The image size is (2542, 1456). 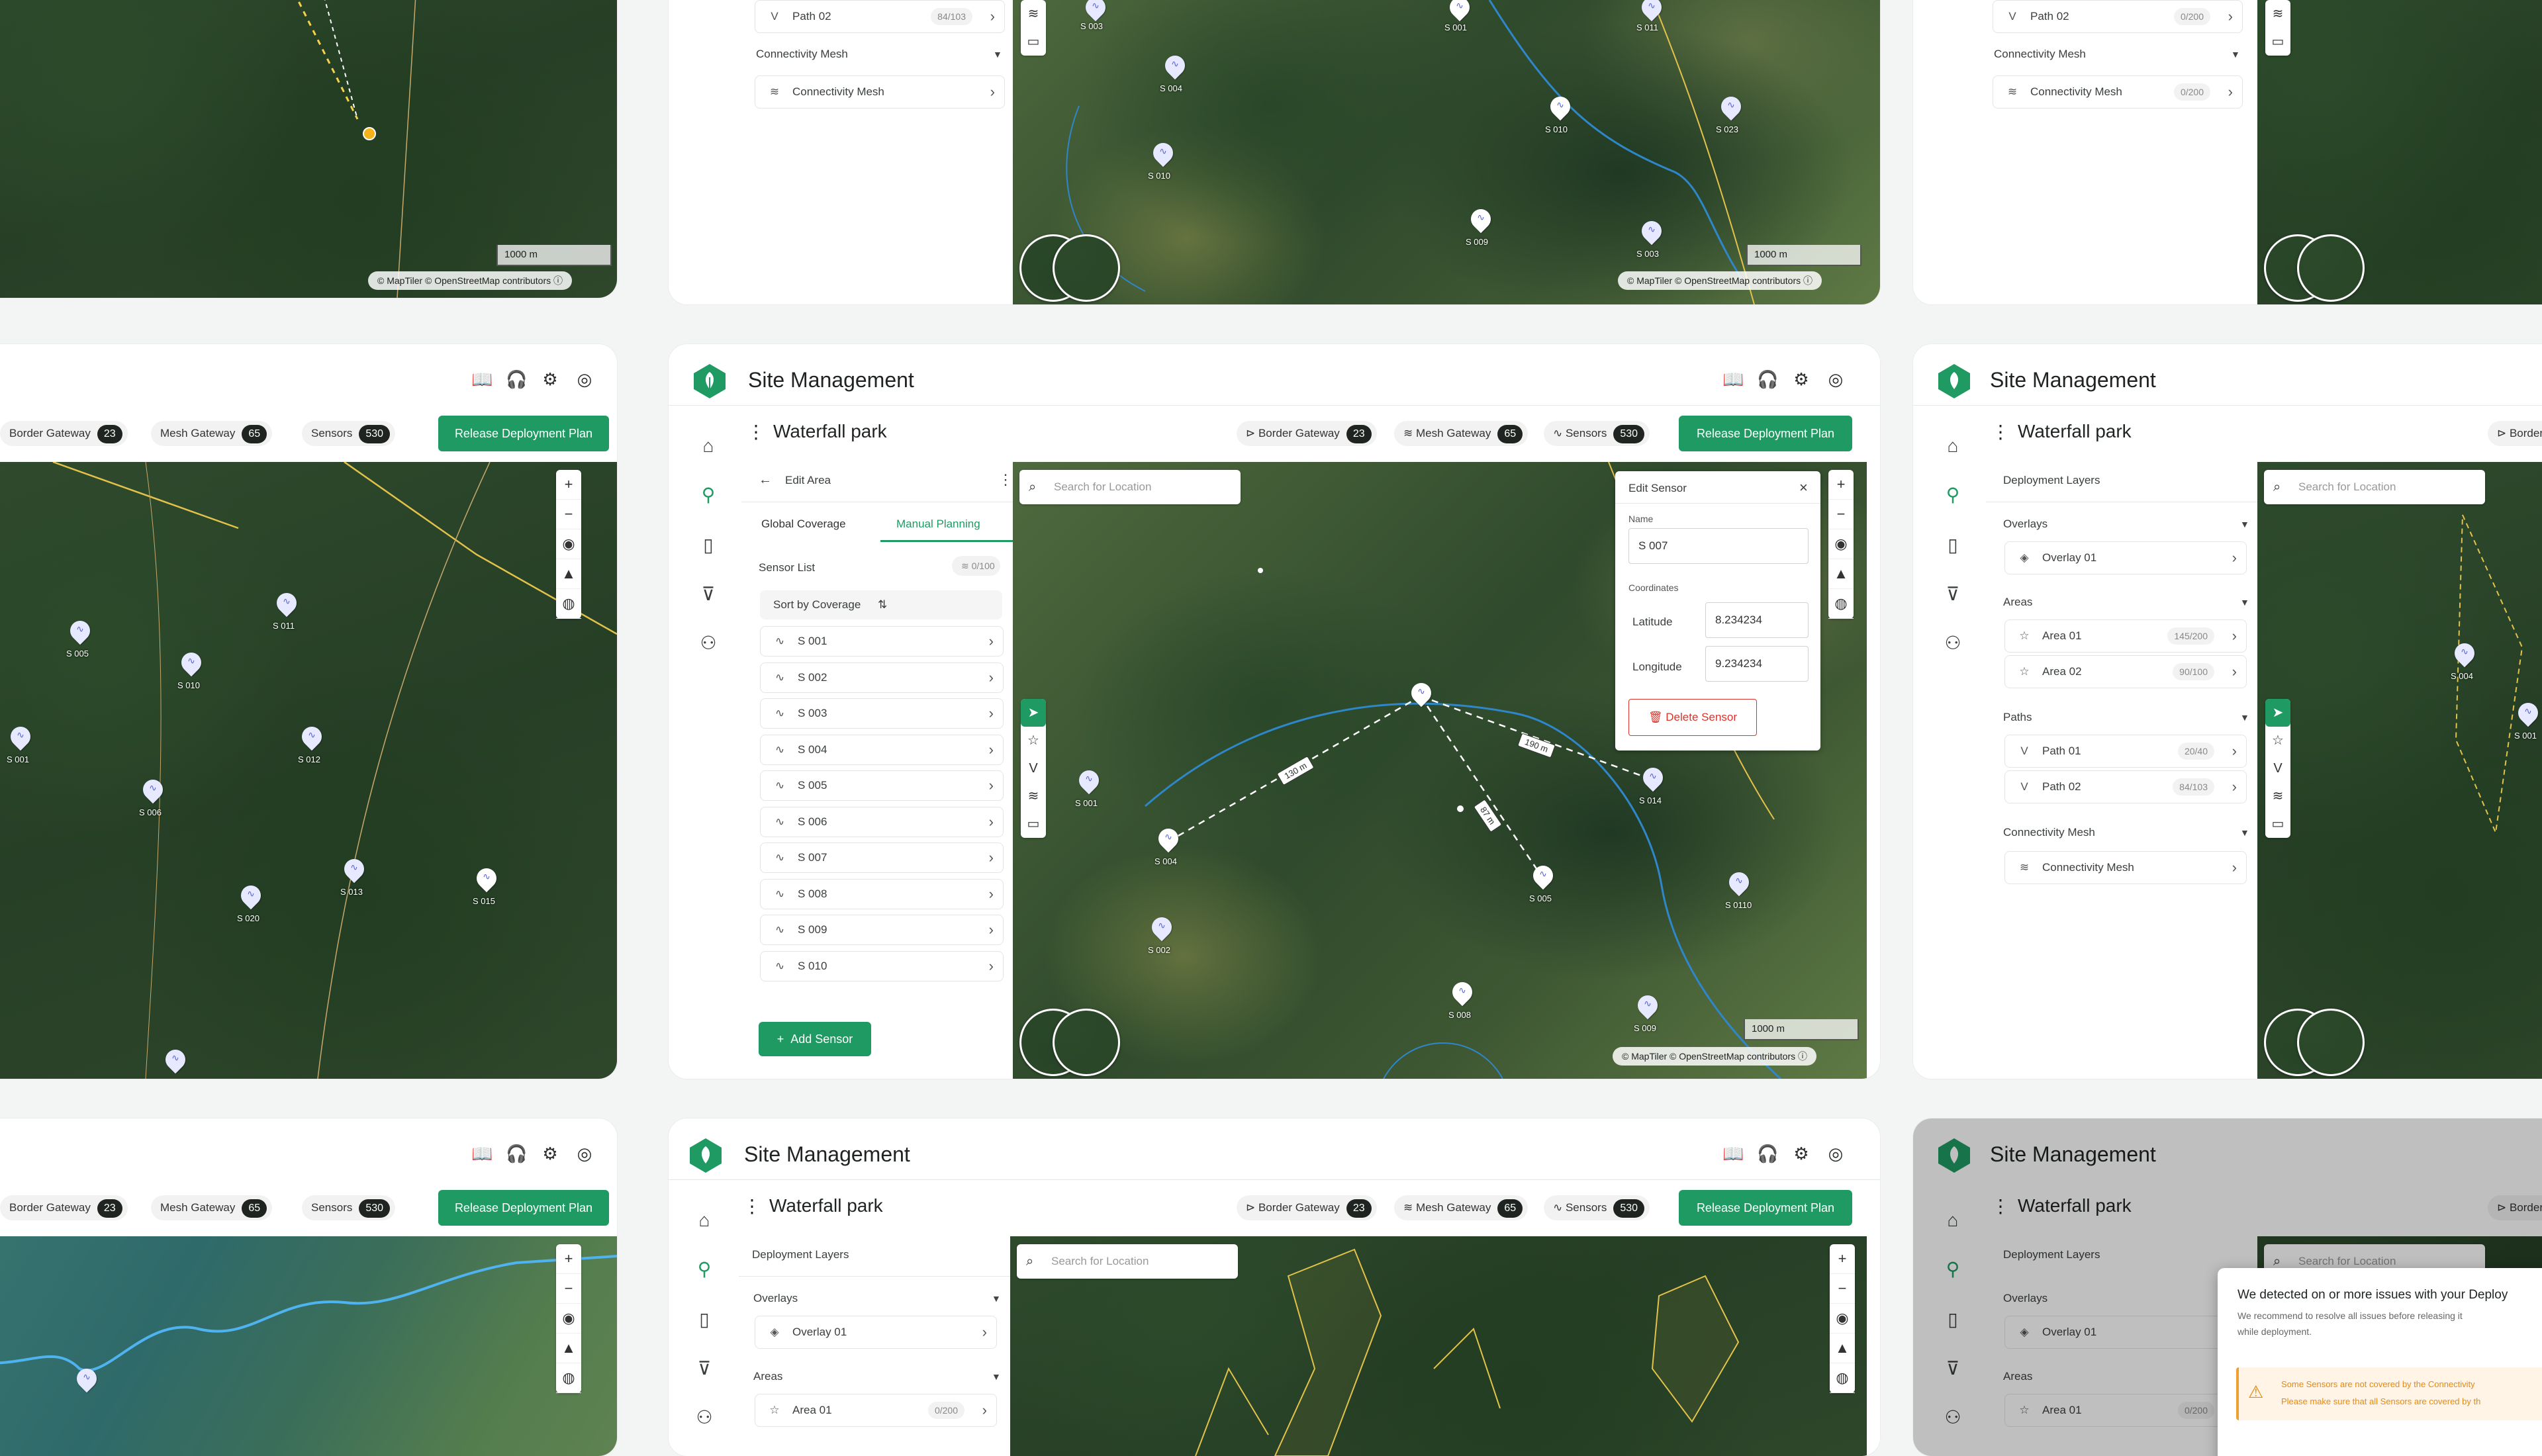 What do you see at coordinates (882, 857) in the screenshot?
I see `sensor-list-item: ∿ S 007 ›` at bounding box center [882, 857].